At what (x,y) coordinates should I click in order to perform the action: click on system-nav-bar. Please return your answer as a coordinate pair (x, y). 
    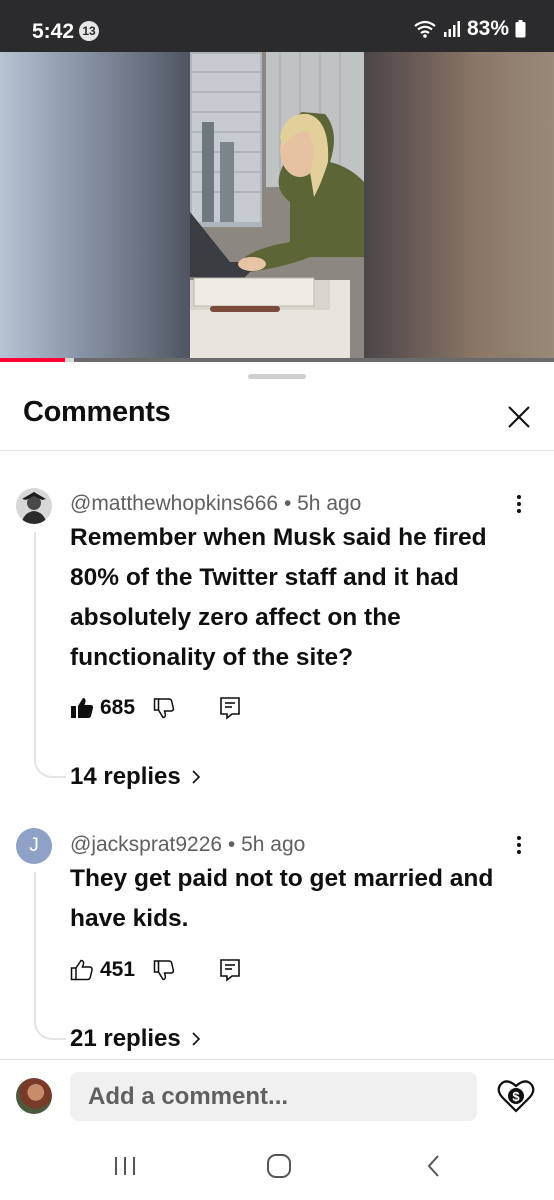
    Looking at the image, I should click on (277, 1170).